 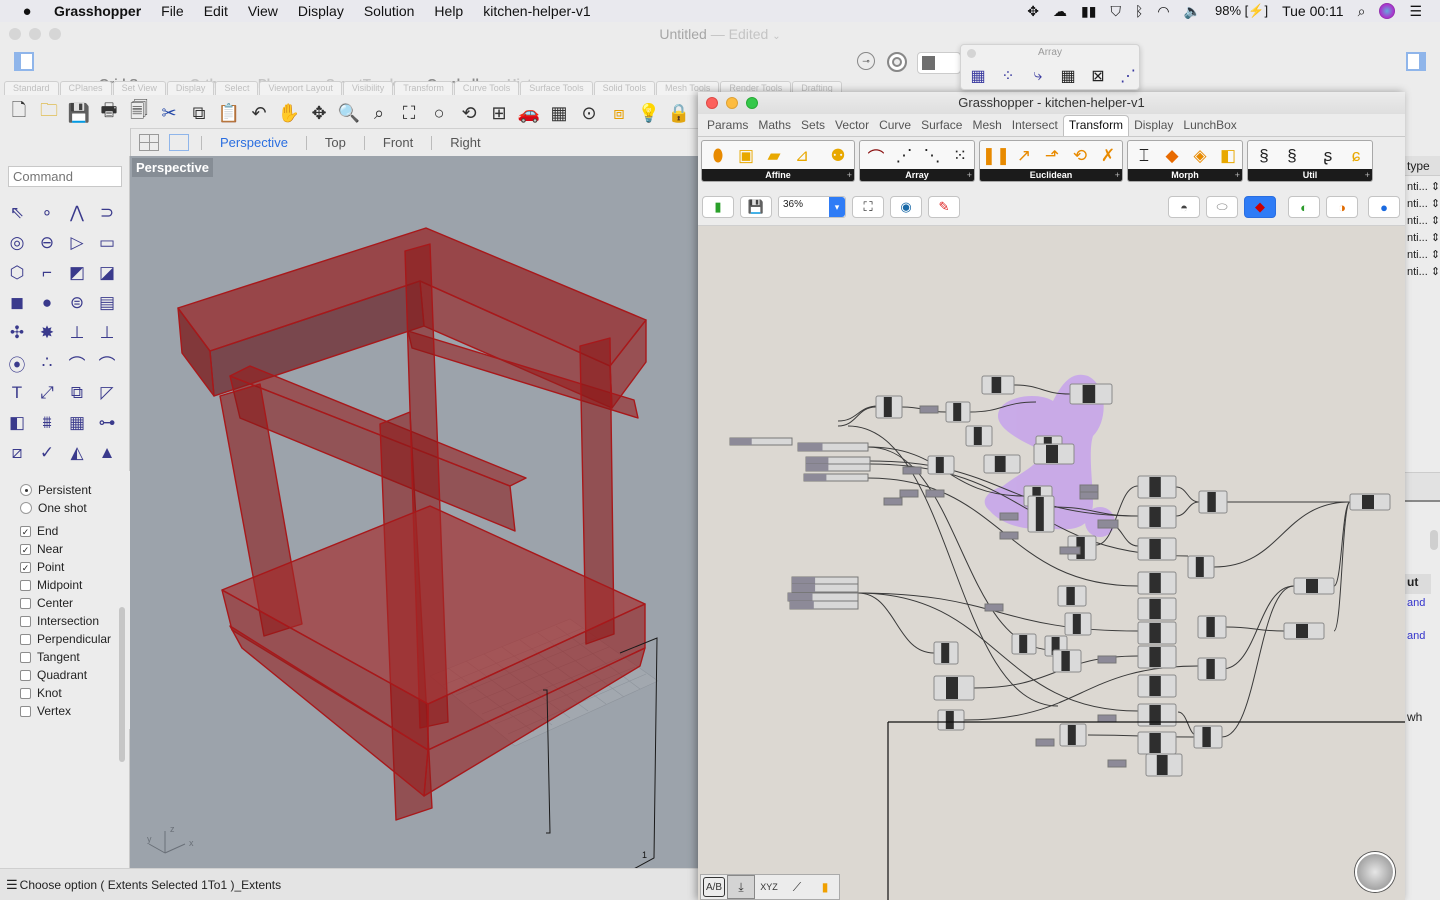 What do you see at coordinates (139, 88) in the screenshot?
I see `tab-set-view: Set View` at bounding box center [139, 88].